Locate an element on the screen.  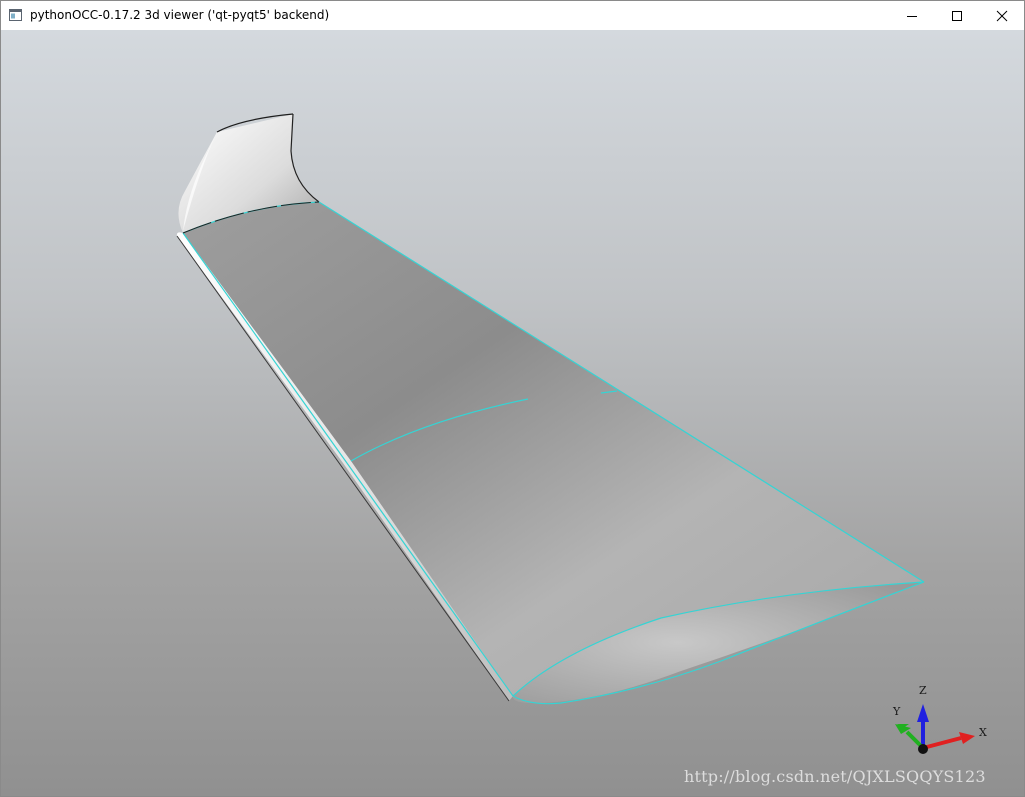
watermark: http://blog.csdn.net/QJXLSQQYS123 is located at coordinates (835, 776).